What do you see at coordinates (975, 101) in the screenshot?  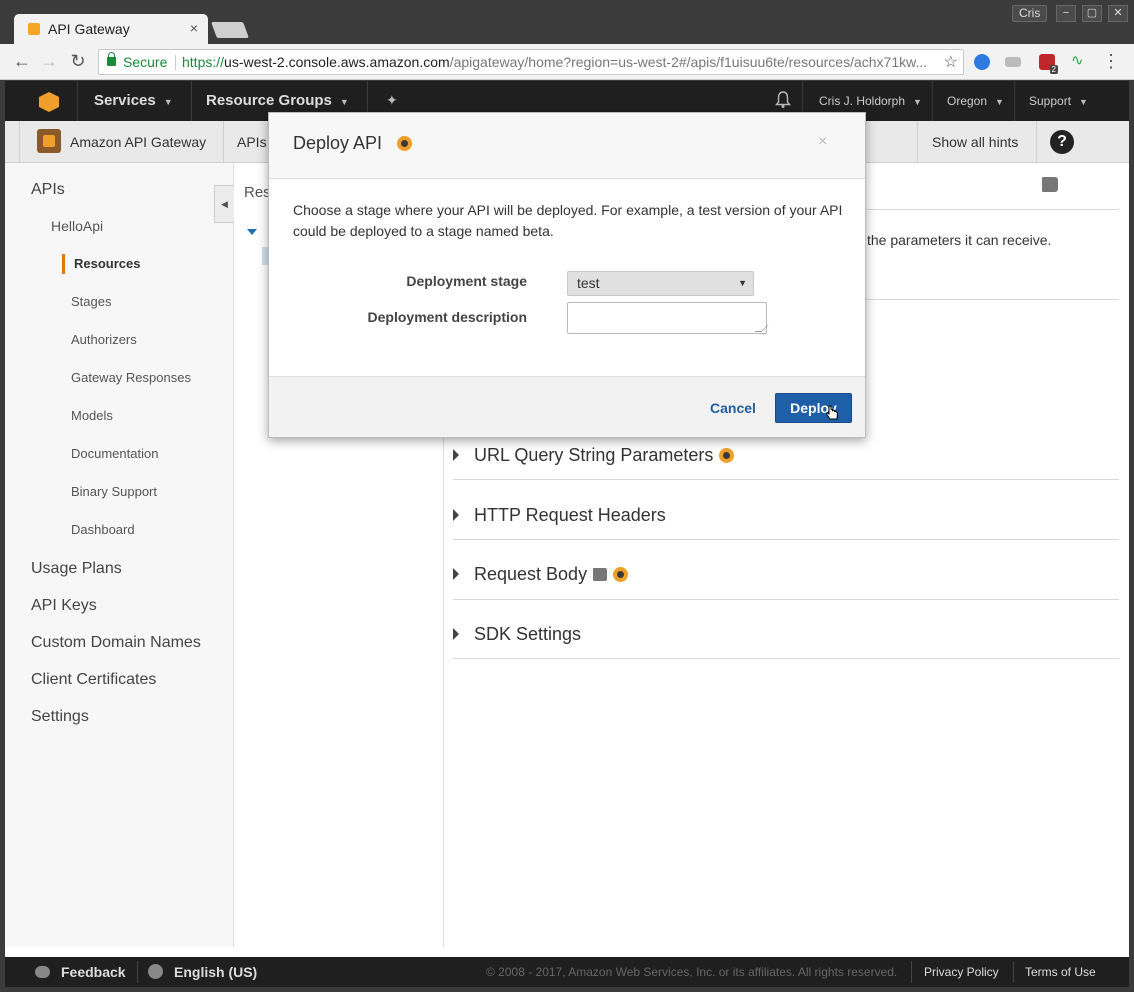 I see `region-menu: Oregon ▼` at bounding box center [975, 101].